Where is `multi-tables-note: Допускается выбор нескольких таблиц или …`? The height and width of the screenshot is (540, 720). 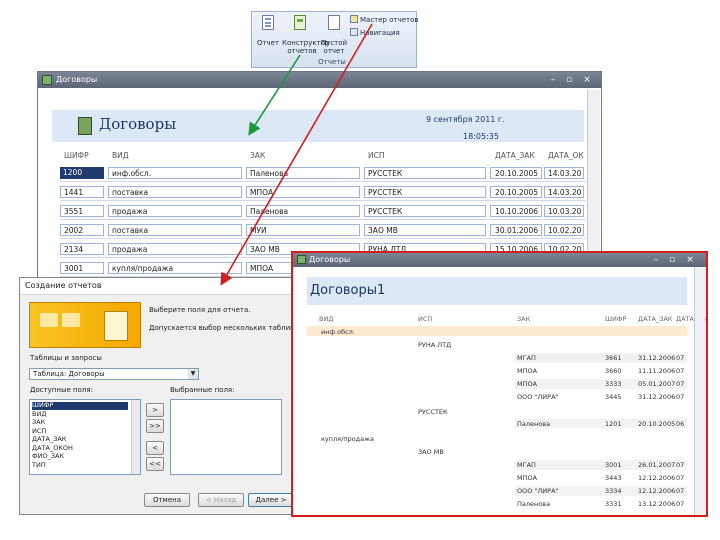
multi-tables-note: Допускается выбор нескольких таблиц или … is located at coordinates (224, 328).